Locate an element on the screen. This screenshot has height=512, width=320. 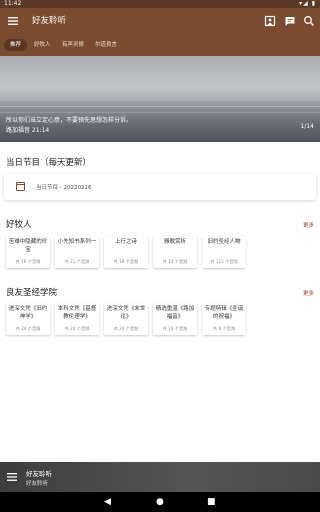
album-count: 共 112 个音频 is located at coordinates (224, 261).